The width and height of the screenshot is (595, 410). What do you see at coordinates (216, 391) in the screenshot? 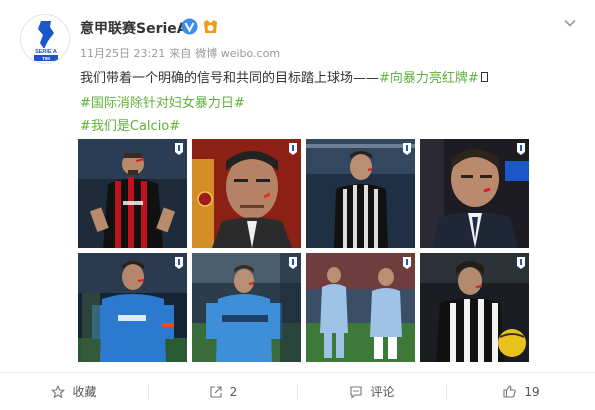
I see `share-icon` at bounding box center [216, 391].